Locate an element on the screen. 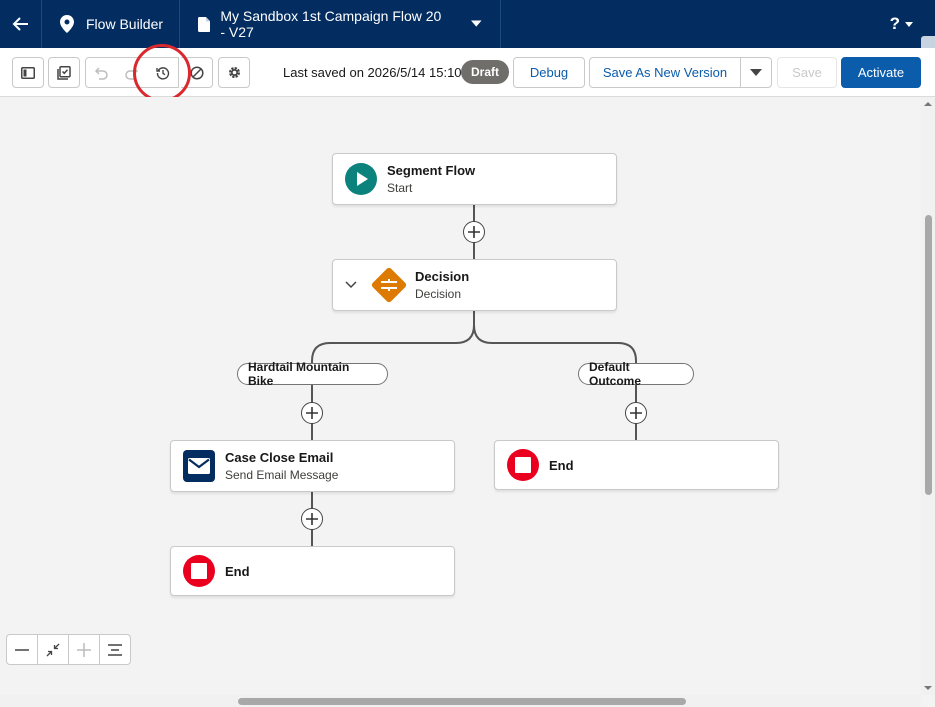 Image resolution: width=935 pixels, height=707 pixels. start-node-subtitle: Start is located at coordinates (400, 188).